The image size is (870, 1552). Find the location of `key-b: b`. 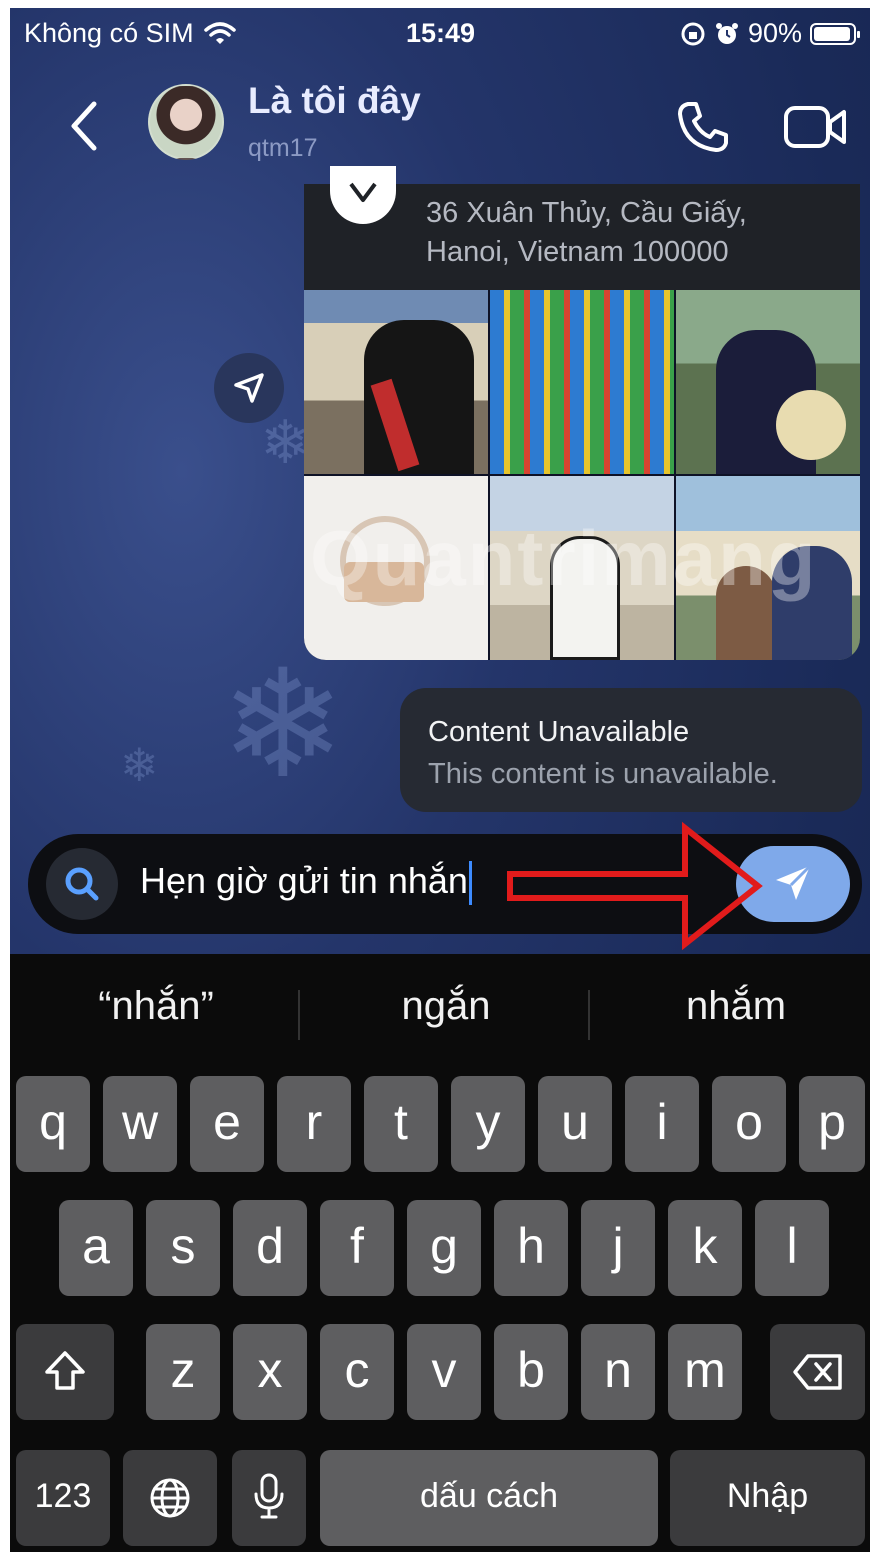

key-b: b is located at coordinates (531, 1372).